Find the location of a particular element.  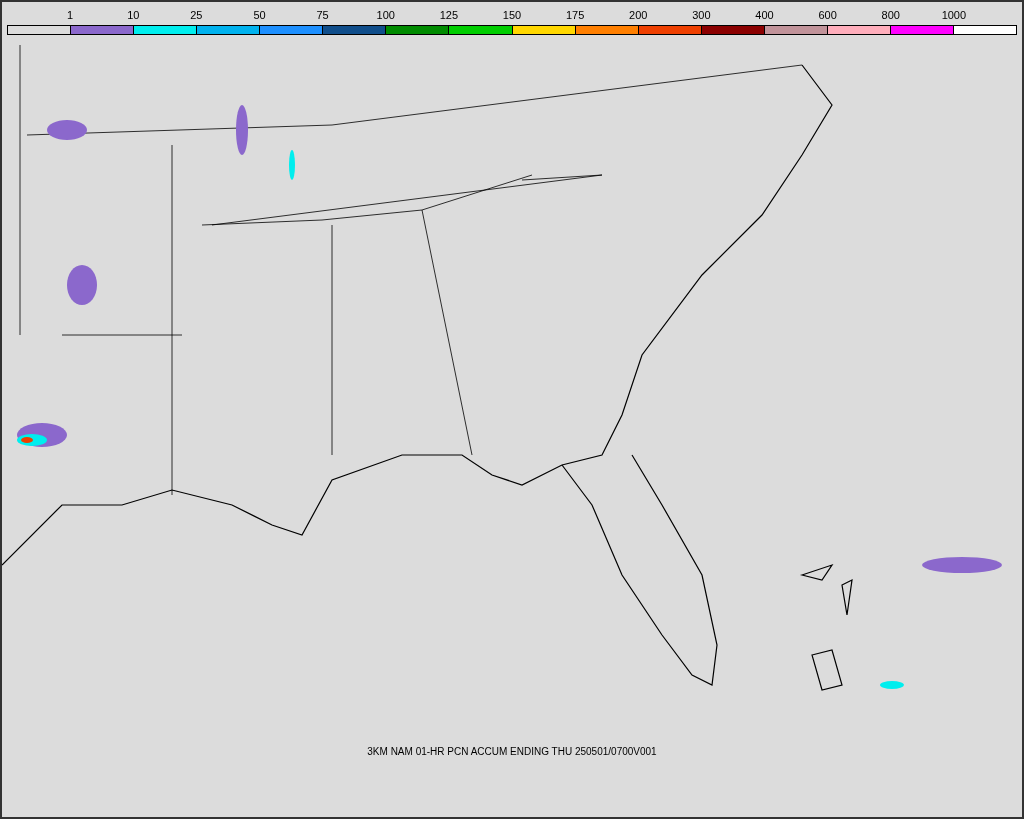

map-caption: 3KM NAM 01-HR PCN ACCUM ENDING THU 250501/0700V001 is located at coordinates (512, 751).